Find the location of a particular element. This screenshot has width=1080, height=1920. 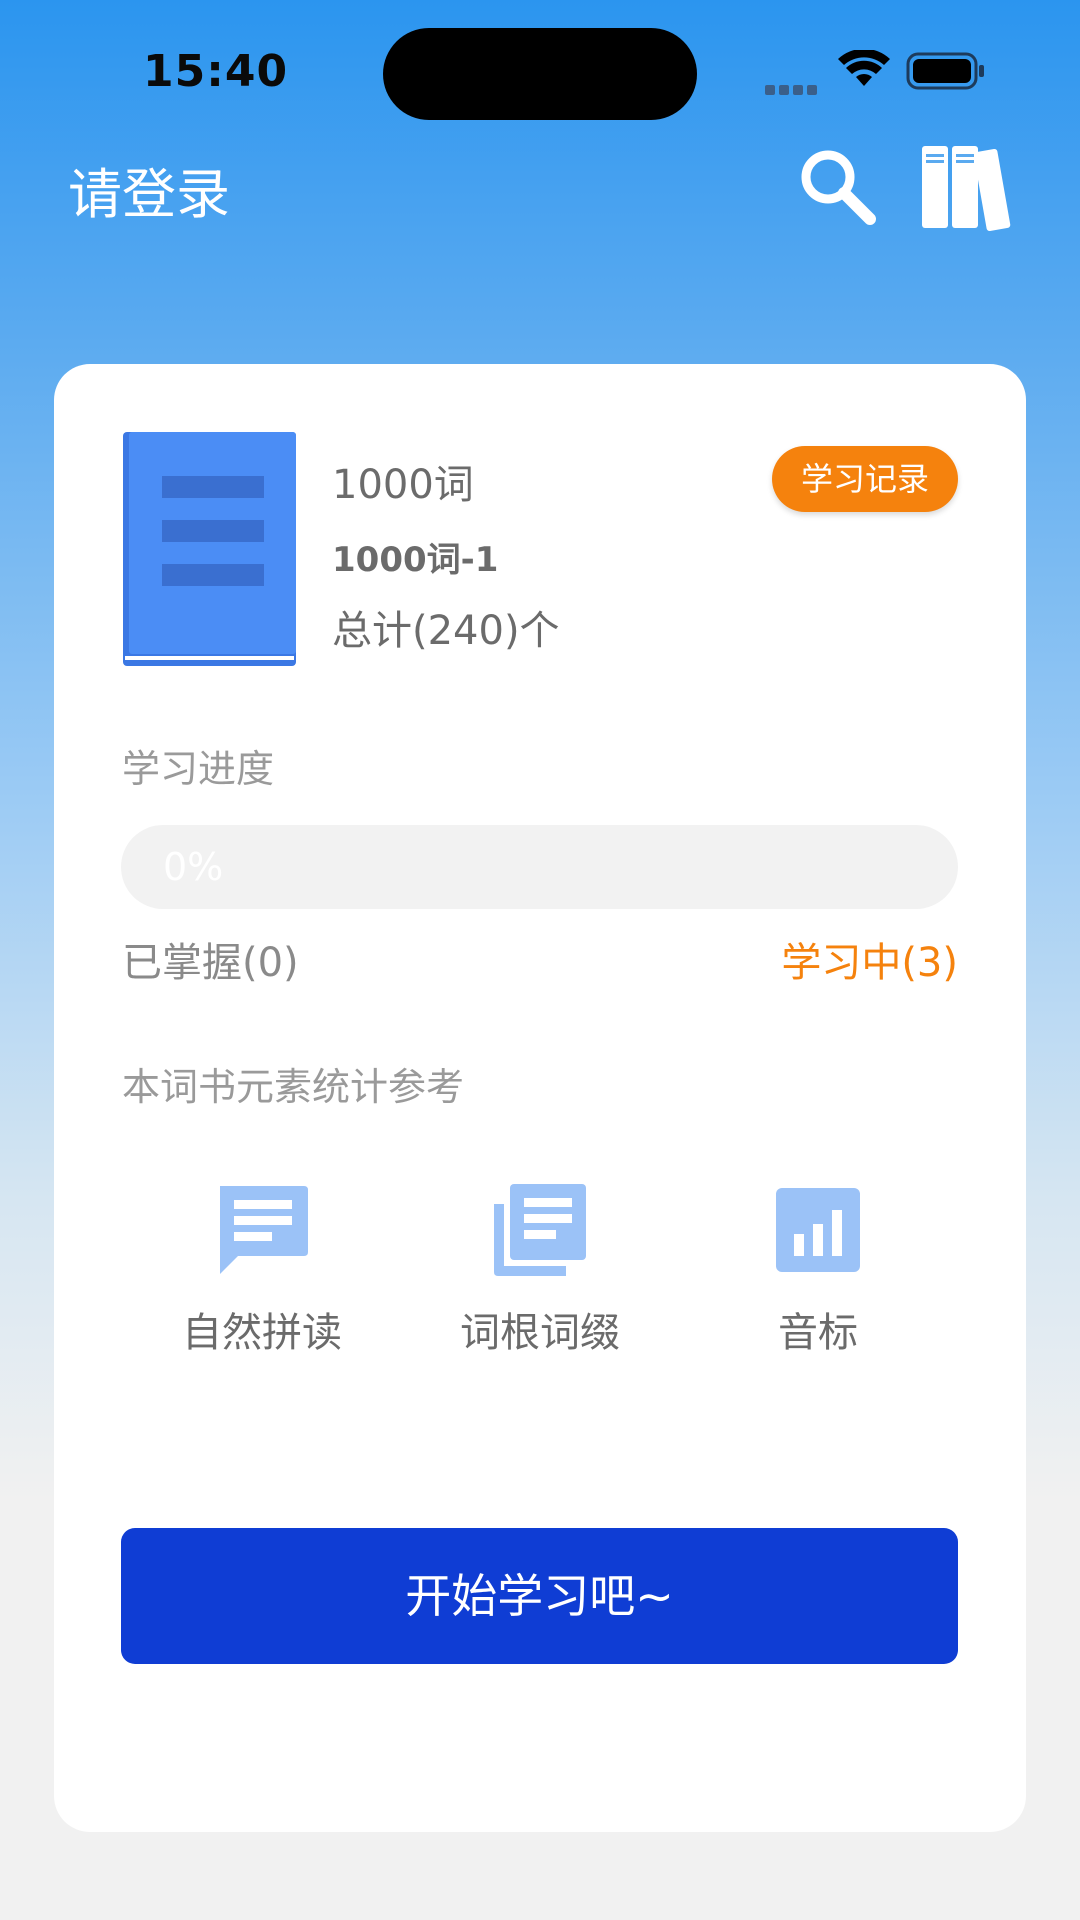

status-bar: 15:40 is located at coordinates (540, 65).